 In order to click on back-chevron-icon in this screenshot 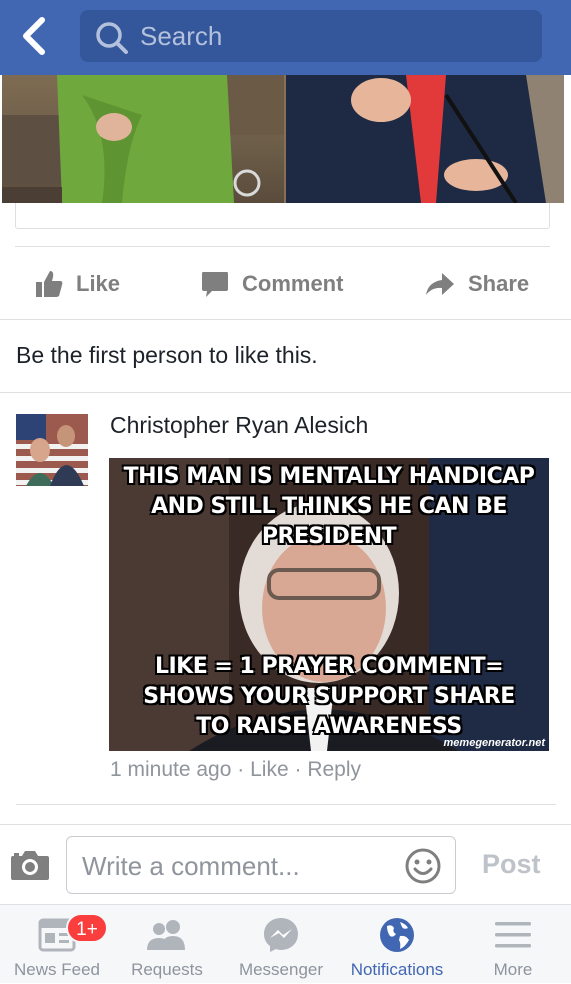, I will do `click(34, 36)`.